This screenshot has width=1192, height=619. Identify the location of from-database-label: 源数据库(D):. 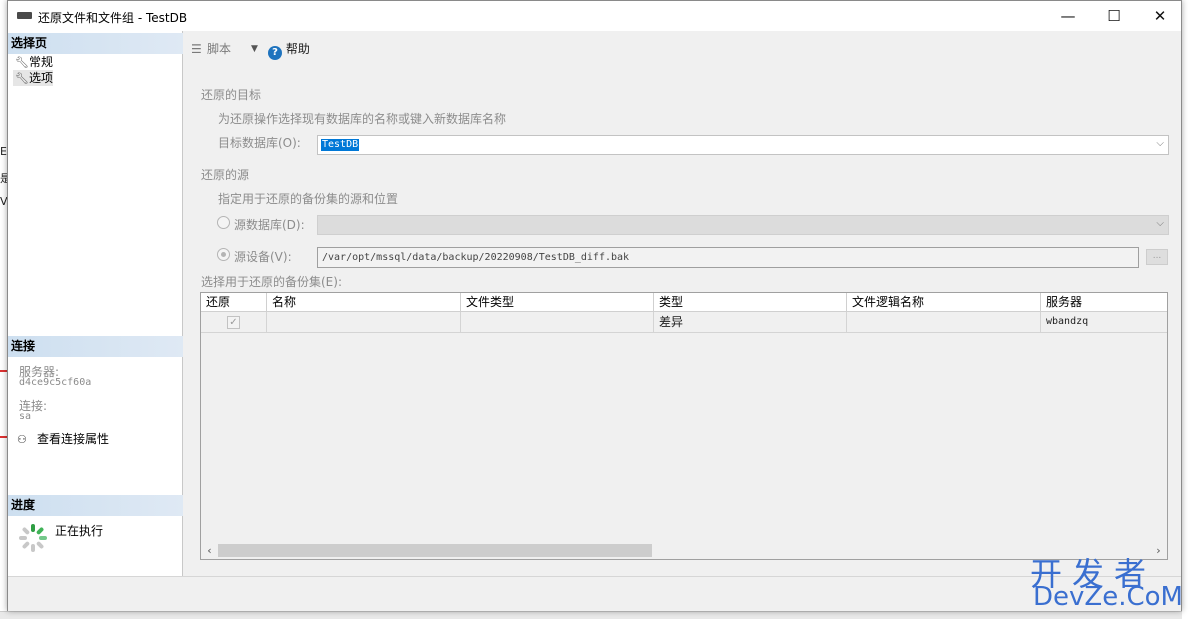
(269, 225).